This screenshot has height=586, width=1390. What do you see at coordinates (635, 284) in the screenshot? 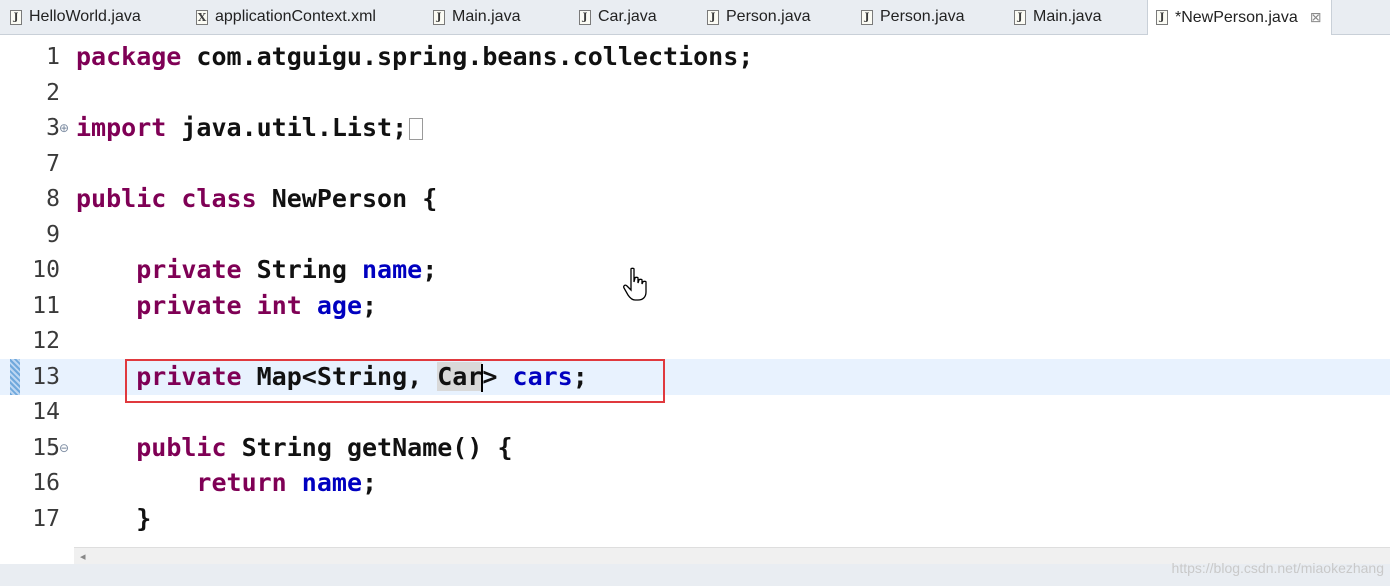
I see `hand-cursor-icon` at bounding box center [635, 284].